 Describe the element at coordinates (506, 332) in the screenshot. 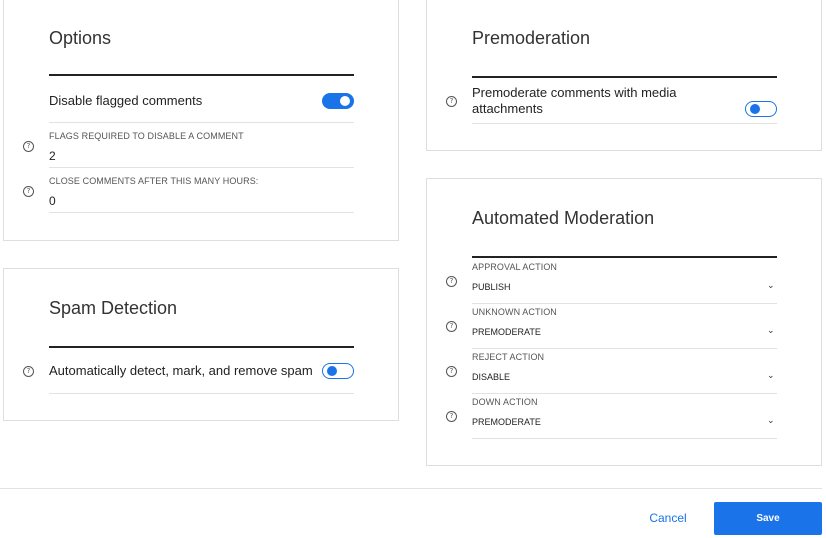

I see `unknown-action-select: PREMODERATE` at that location.